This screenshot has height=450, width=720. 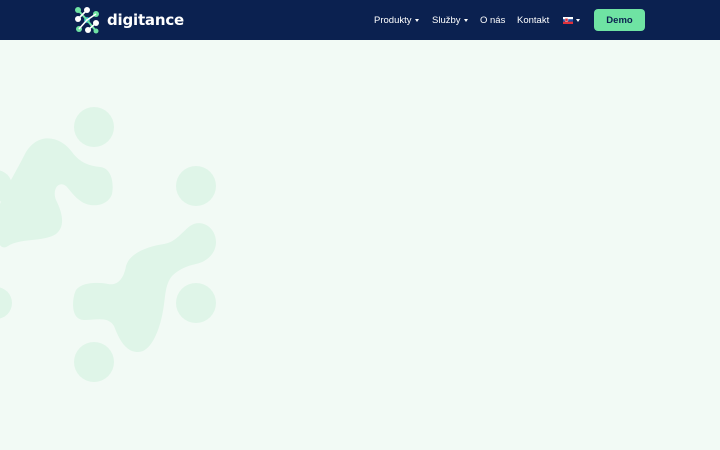 I want to click on nav-item-kontakt: Kontakt, so click(x=533, y=20).